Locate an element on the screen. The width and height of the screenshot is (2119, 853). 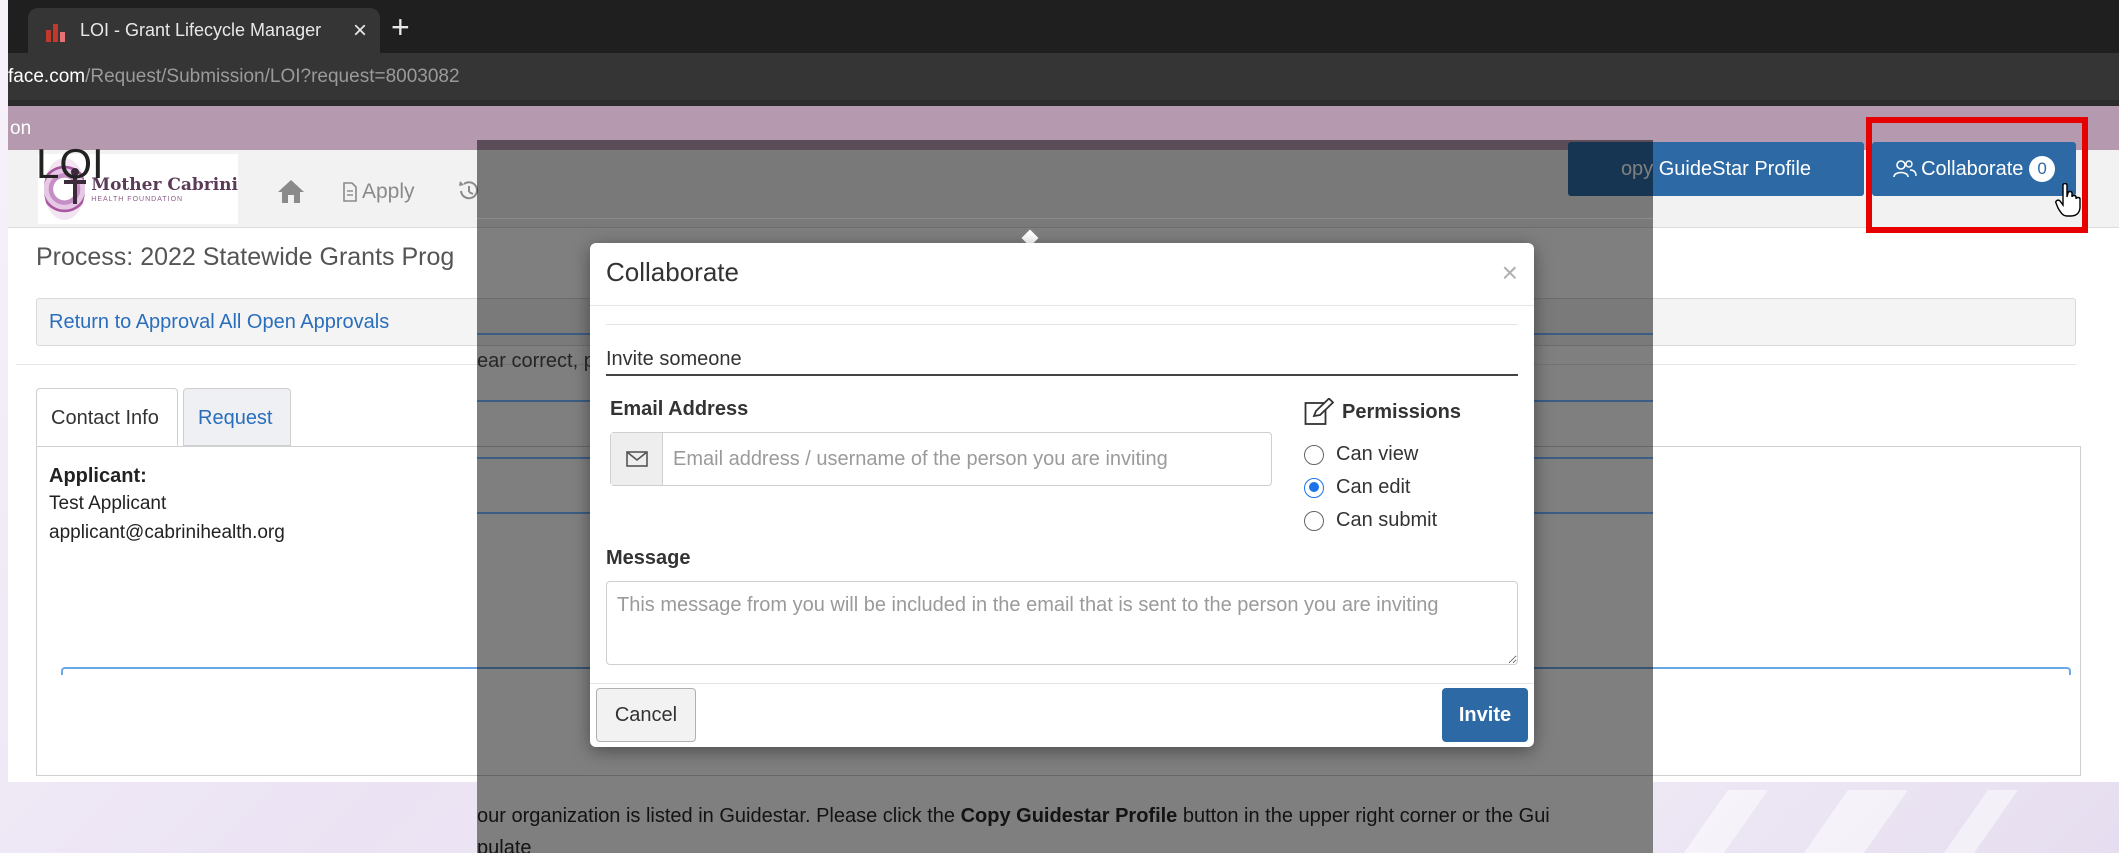
permission-can-edit: Can edit is located at coordinates (1357, 487).